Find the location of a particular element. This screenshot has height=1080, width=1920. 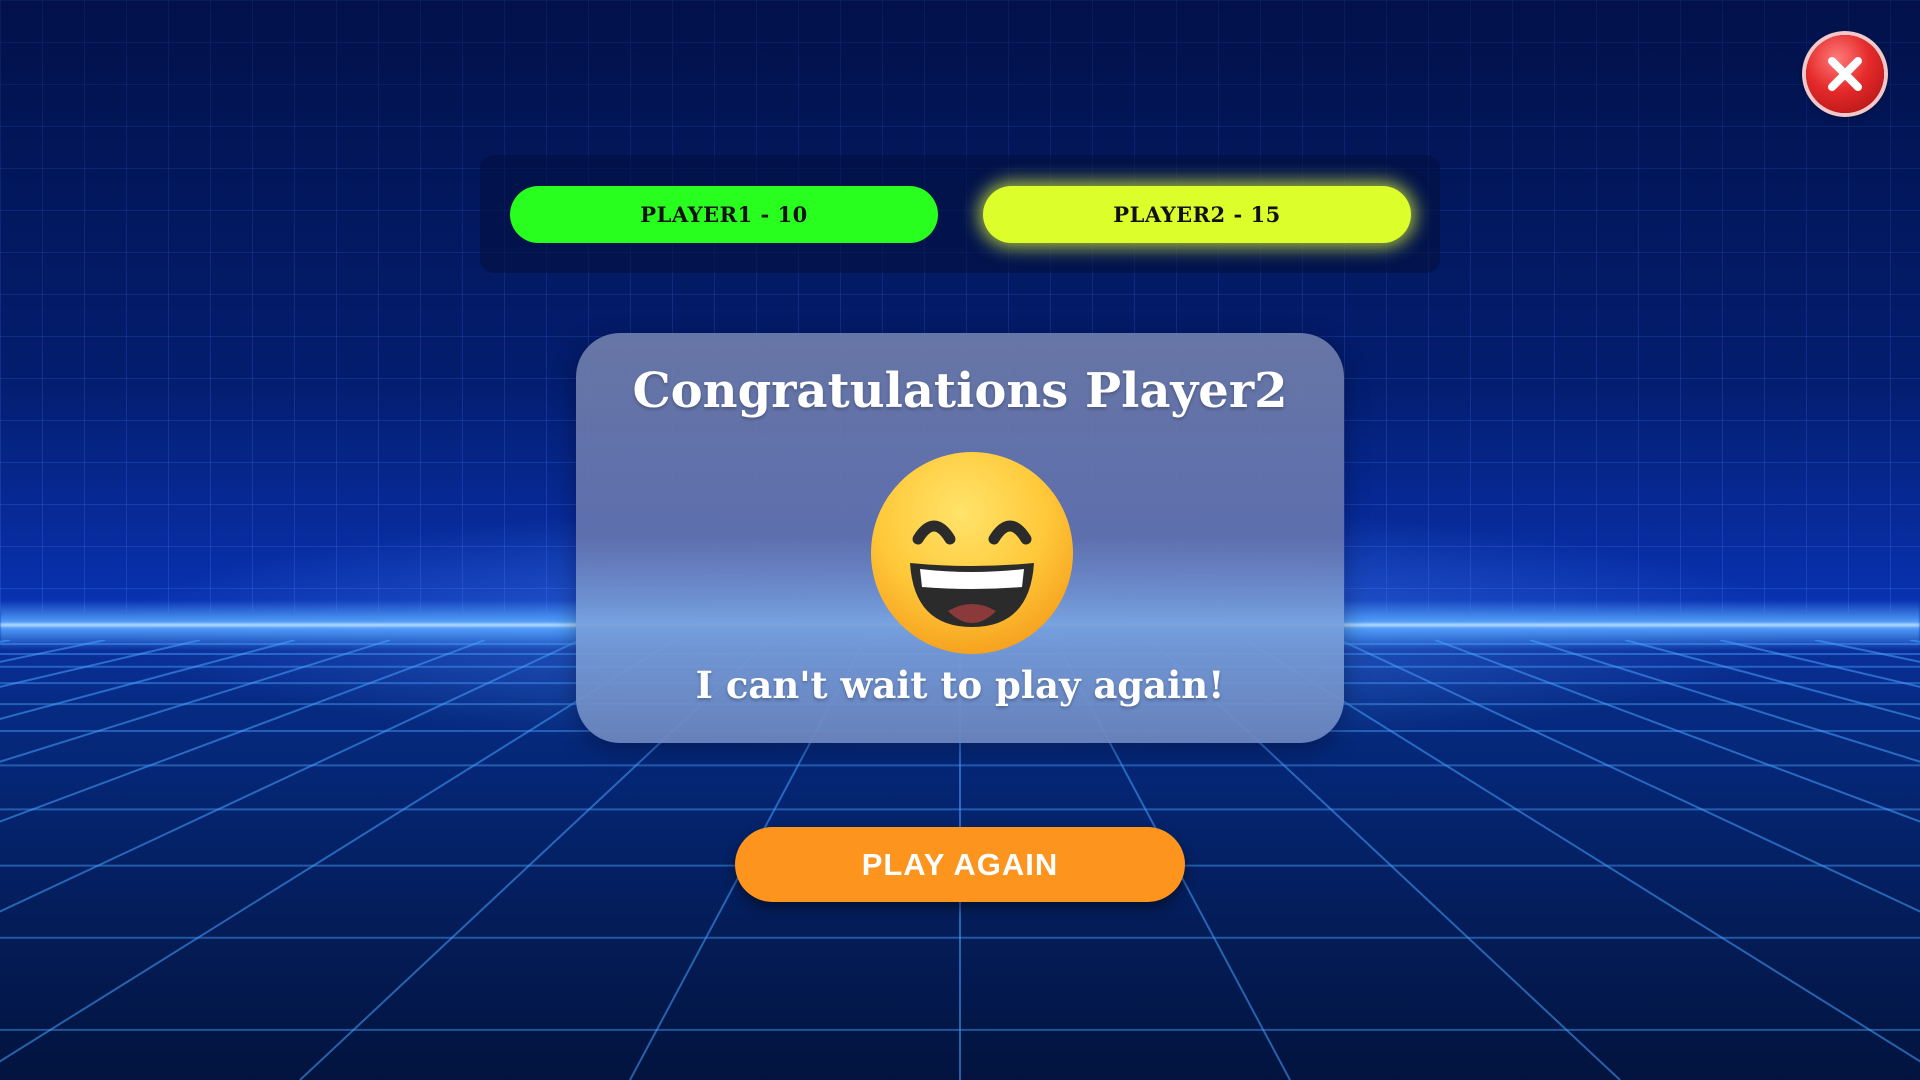

congratulations-title: Congratulations Player2 is located at coordinates (960, 391).